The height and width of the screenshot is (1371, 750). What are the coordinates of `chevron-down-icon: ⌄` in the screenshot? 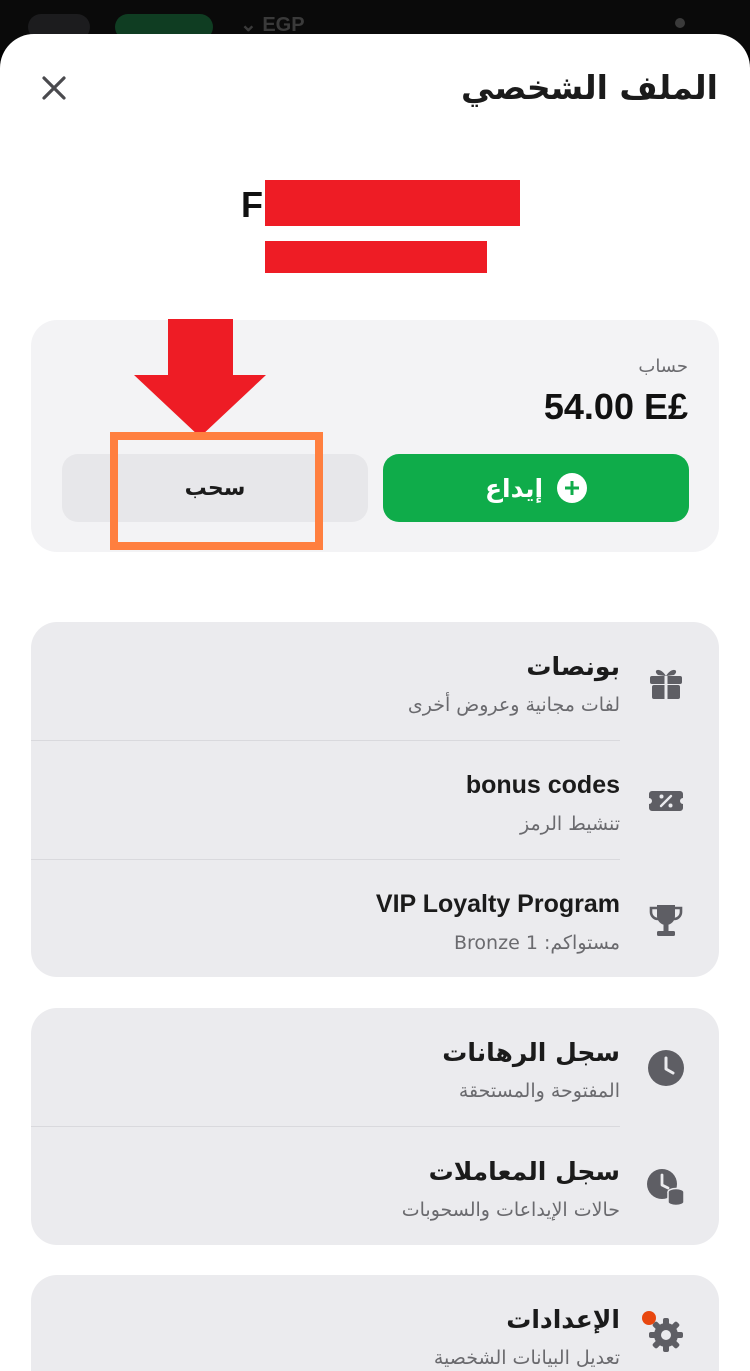 It's located at (248, 25).